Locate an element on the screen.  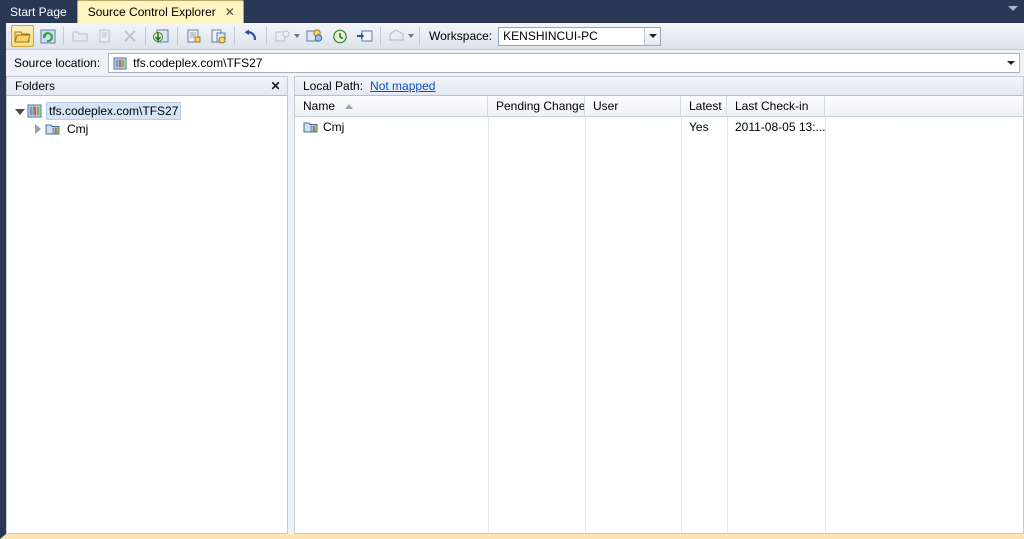
label-tag-icon is located at coordinates (396, 35).